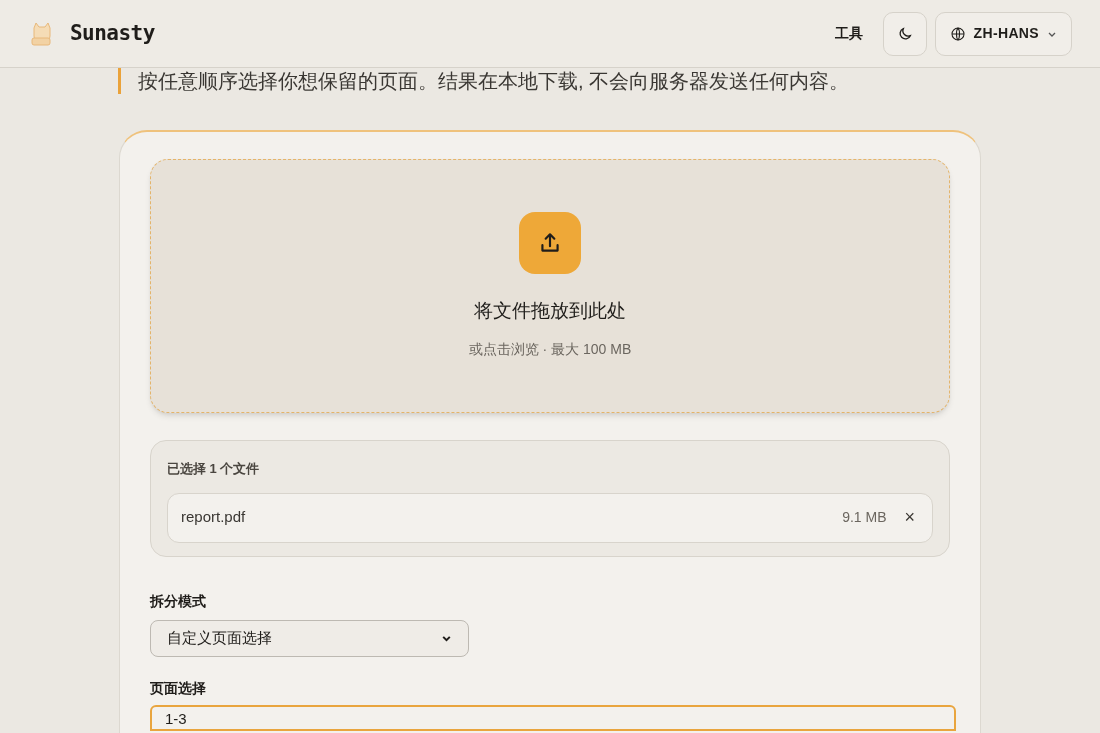  Describe the element at coordinates (213, 517) in the screenshot. I see `file-name: report.pdf` at that location.